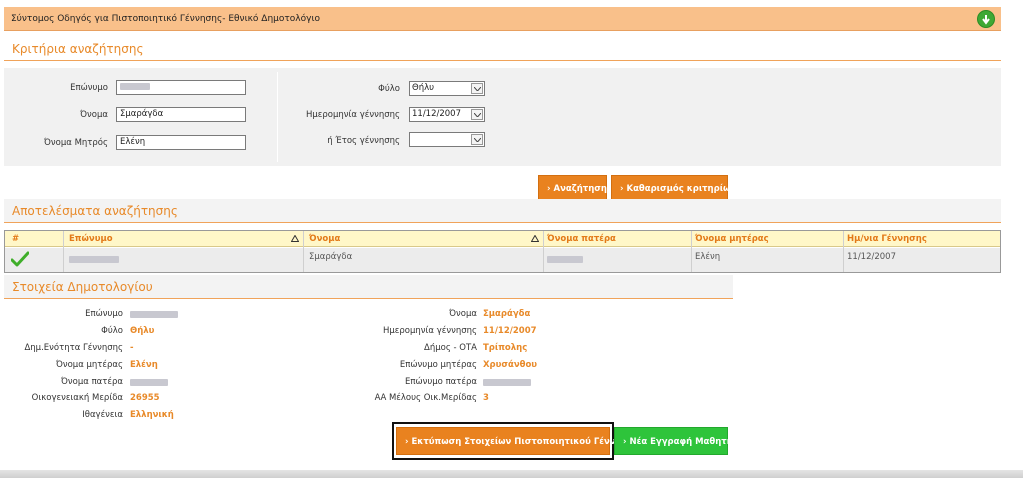 This screenshot has height=478, width=1023. What do you see at coordinates (144, 365) in the screenshot?
I see `registry-value-mother-name: Ελένη` at bounding box center [144, 365].